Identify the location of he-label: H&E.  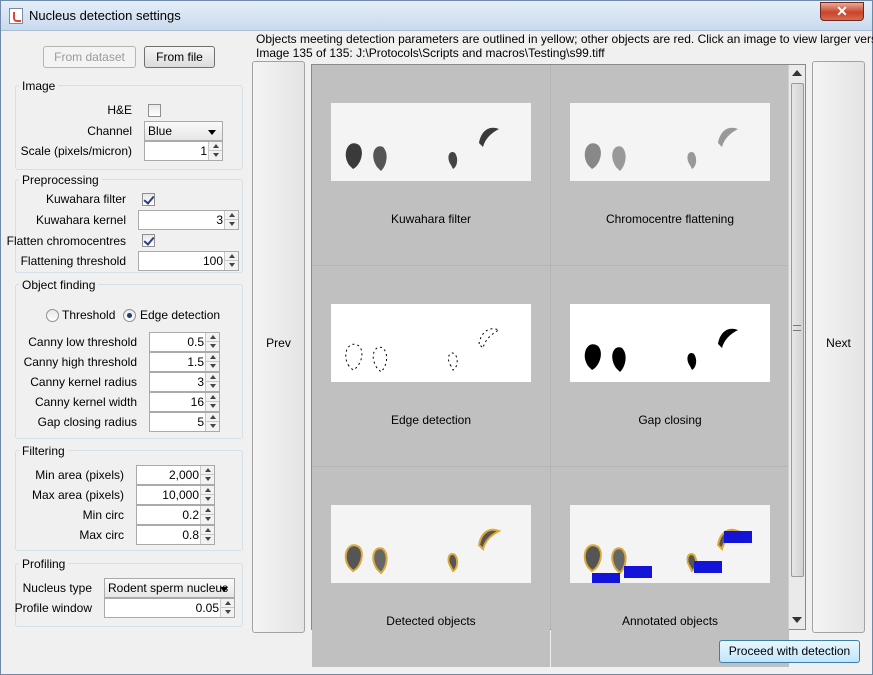
(119, 110).